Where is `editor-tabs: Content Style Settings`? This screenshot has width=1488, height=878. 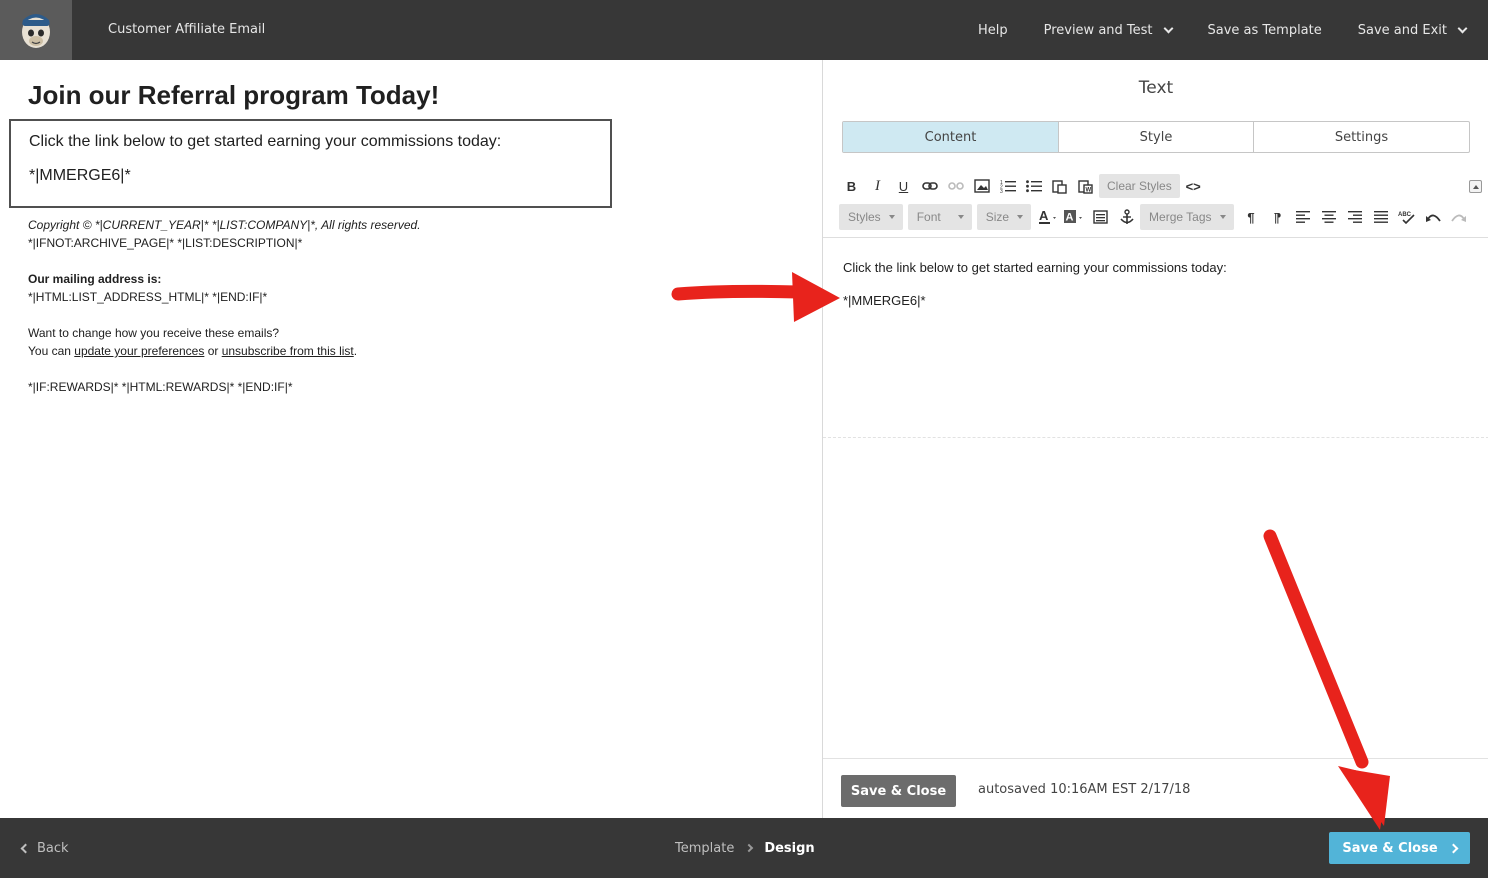
editor-tabs: Content Style Settings is located at coordinates (1156, 137).